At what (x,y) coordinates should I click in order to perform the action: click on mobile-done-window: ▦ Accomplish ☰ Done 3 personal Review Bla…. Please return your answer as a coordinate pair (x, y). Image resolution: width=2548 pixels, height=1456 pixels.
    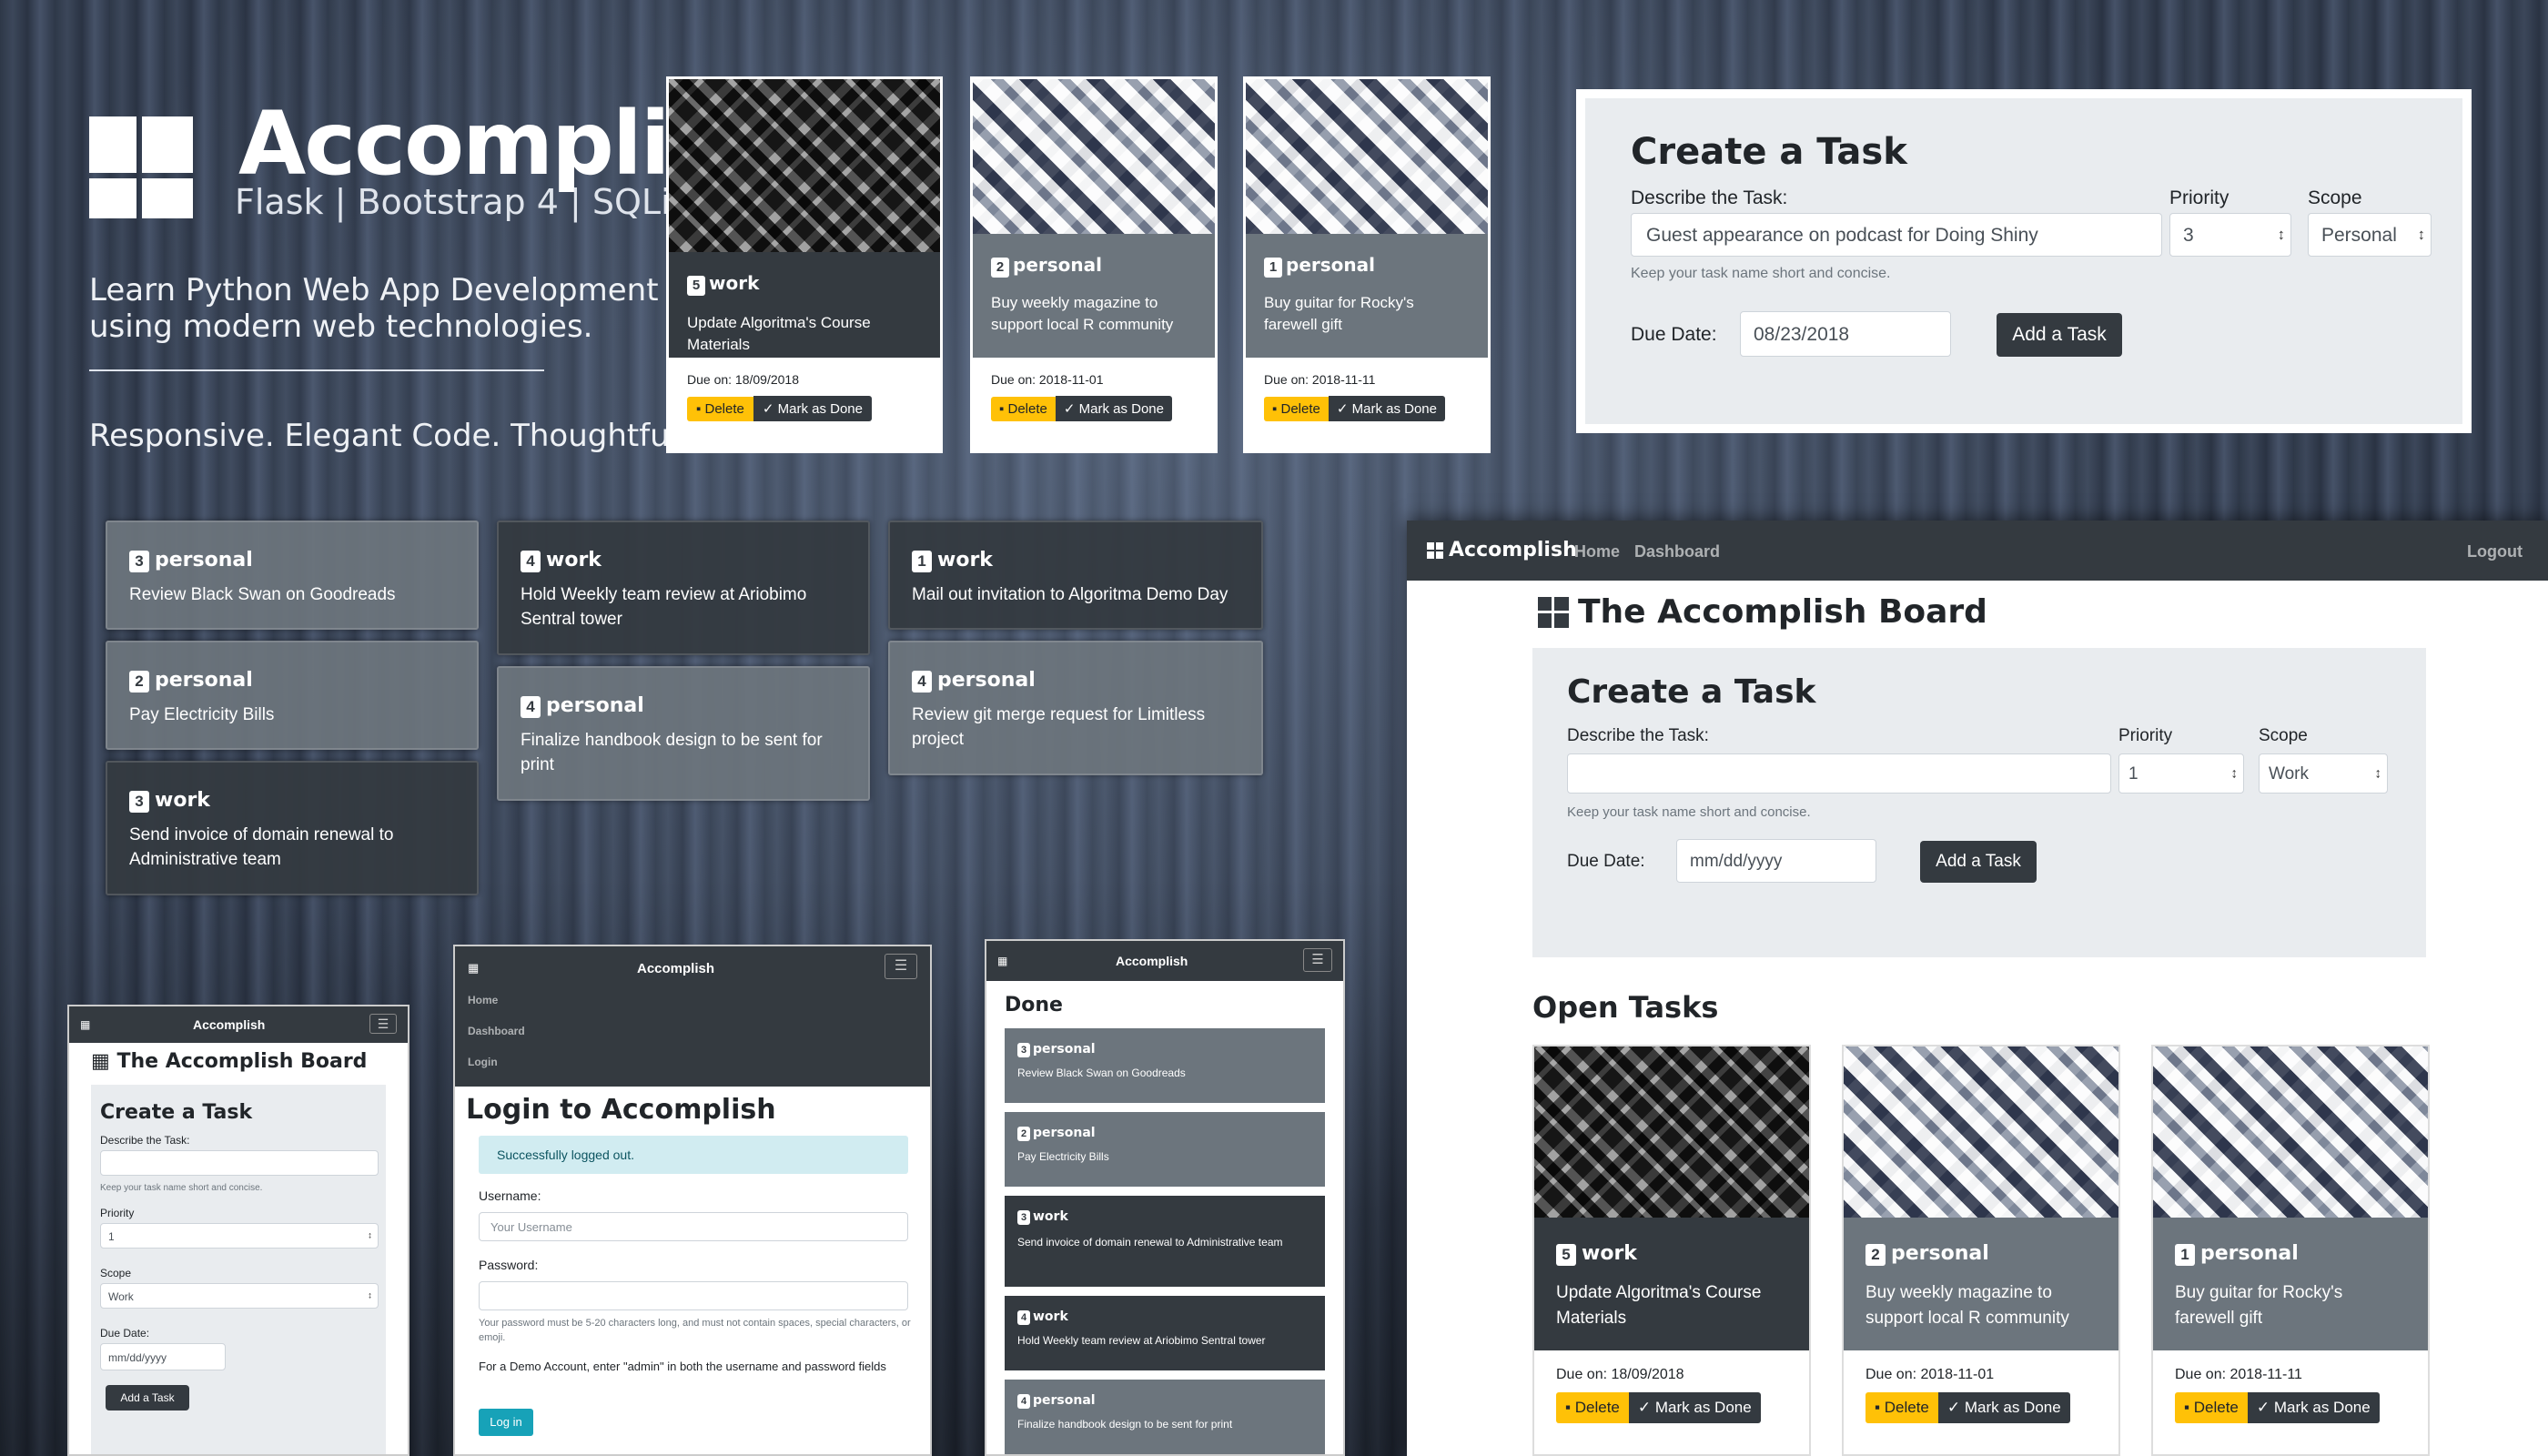
    Looking at the image, I should click on (1165, 1197).